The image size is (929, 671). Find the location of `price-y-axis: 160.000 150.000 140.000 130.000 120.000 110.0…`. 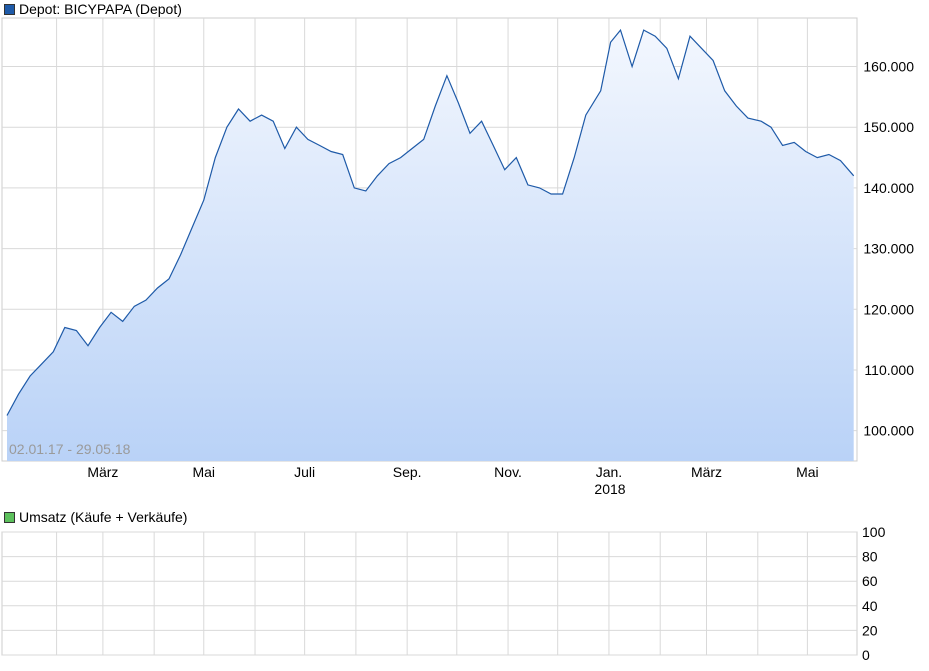

price-y-axis: 160.000 150.000 140.000 130.000 120.000 110.0… is located at coordinates (888, 249).